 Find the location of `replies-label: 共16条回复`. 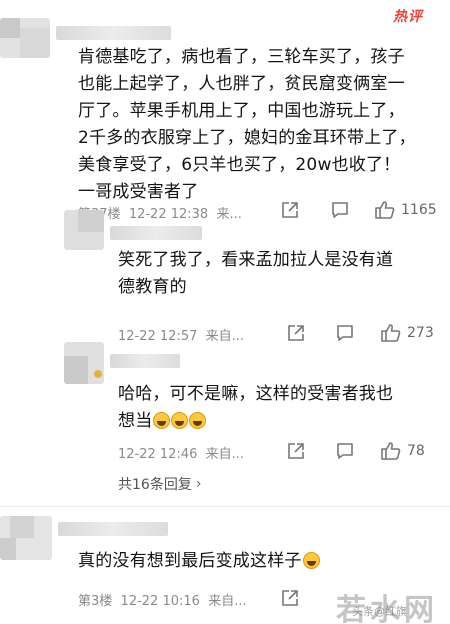

replies-label: 共16条回复 is located at coordinates (155, 485).